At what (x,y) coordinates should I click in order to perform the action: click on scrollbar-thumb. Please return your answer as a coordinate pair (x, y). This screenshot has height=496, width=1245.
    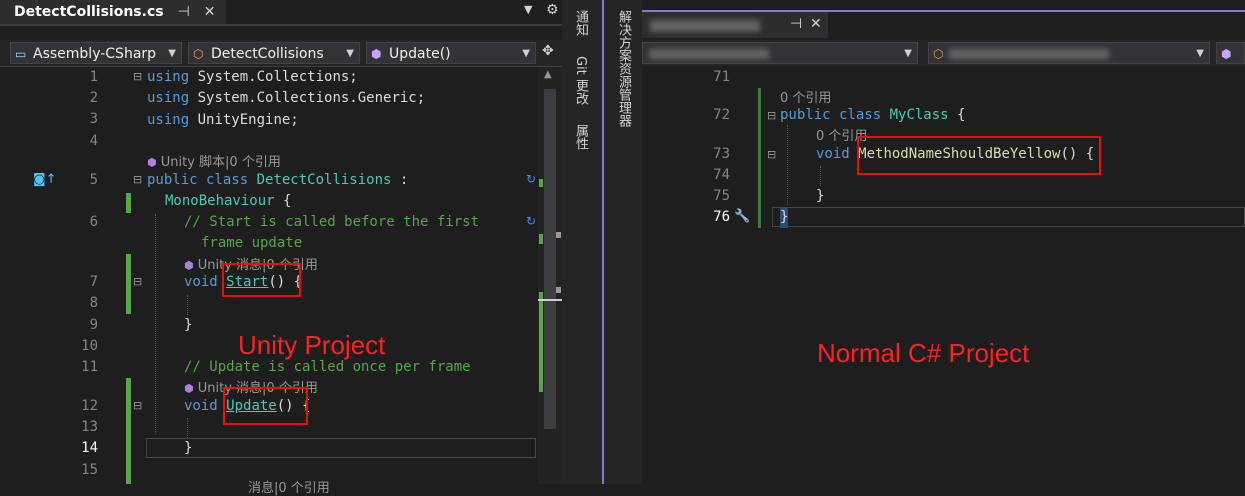
    Looking at the image, I should click on (550, 259).